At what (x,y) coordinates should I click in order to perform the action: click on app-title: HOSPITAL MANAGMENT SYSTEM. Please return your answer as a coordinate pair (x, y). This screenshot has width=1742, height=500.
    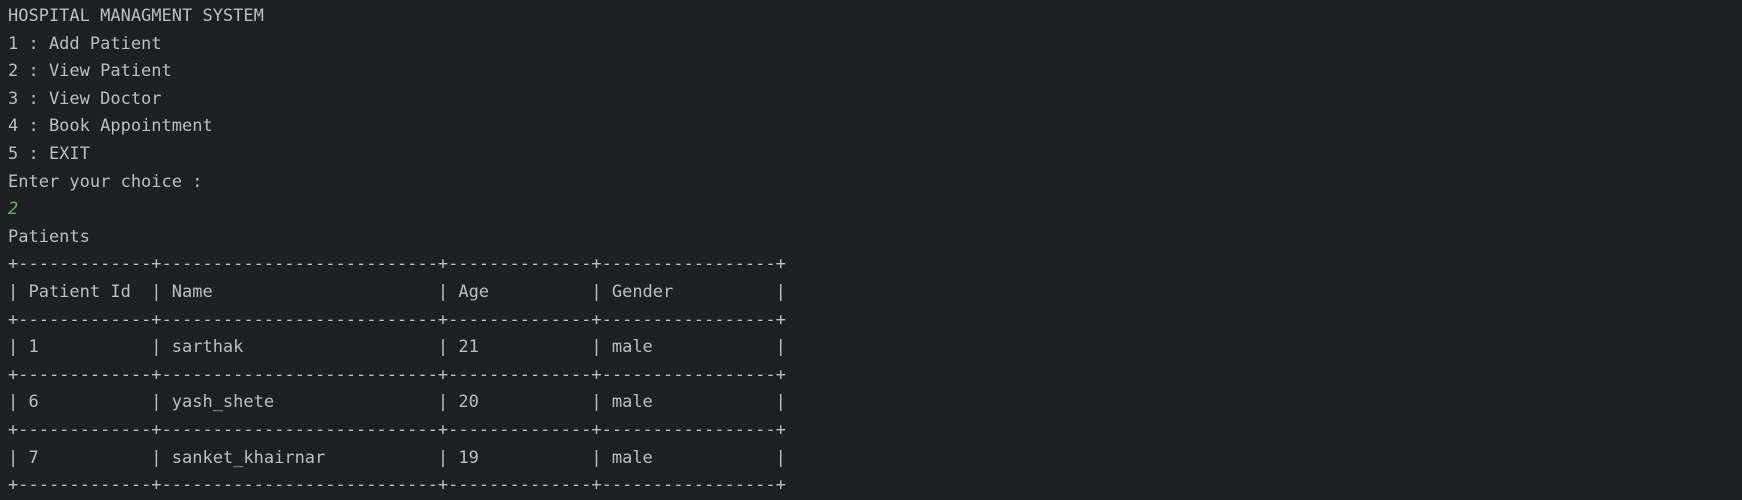
    Looking at the image, I should click on (136, 16).